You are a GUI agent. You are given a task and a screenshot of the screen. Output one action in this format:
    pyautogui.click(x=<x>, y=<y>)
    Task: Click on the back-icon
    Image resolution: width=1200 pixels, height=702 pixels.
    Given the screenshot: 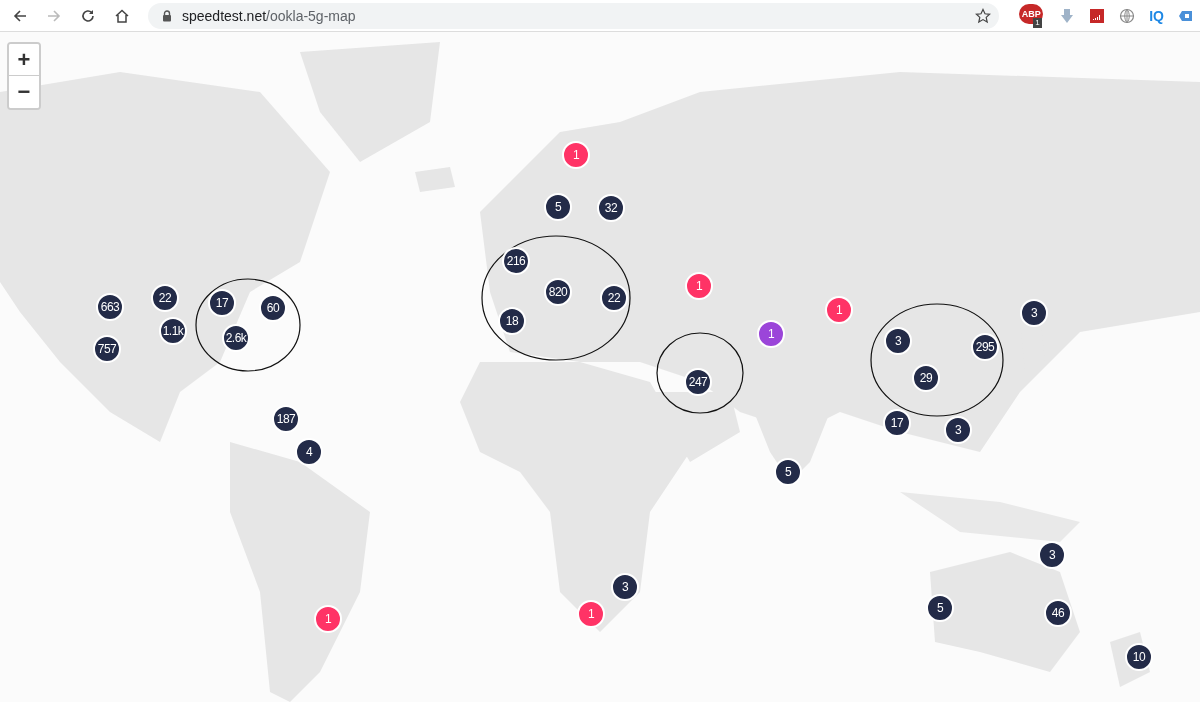 What is the action you would take?
    pyautogui.click(x=20, y=15)
    